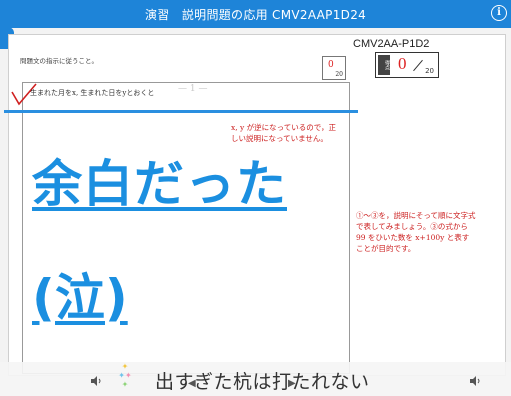 The width and height of the screenshot is (511, 400). I want to click on small-score-max: 20, so click(339, 74).